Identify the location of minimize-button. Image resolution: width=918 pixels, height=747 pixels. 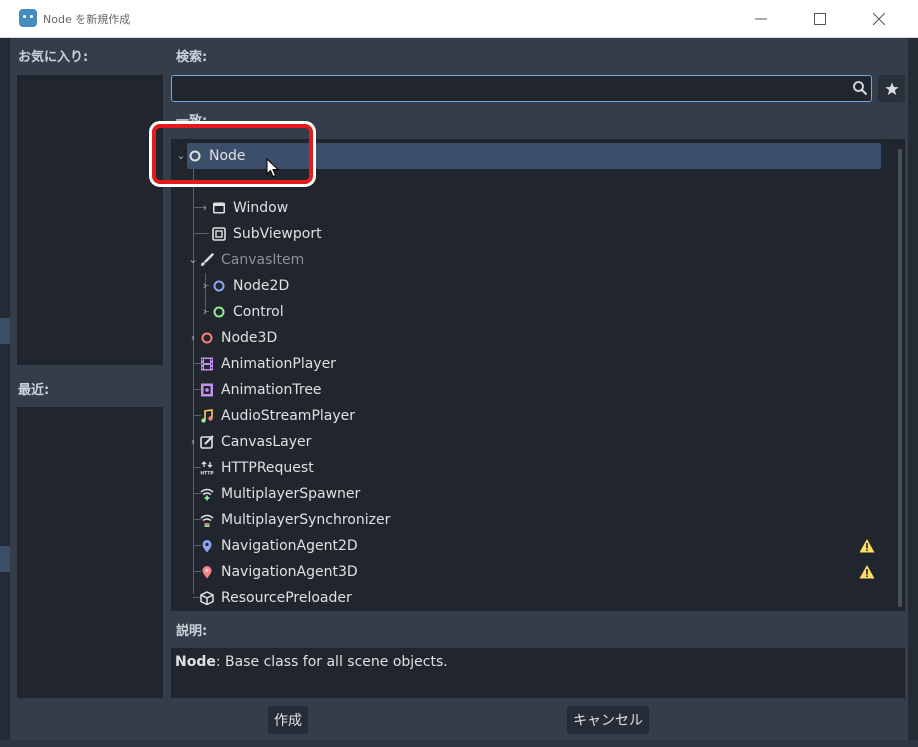
(761, 19).